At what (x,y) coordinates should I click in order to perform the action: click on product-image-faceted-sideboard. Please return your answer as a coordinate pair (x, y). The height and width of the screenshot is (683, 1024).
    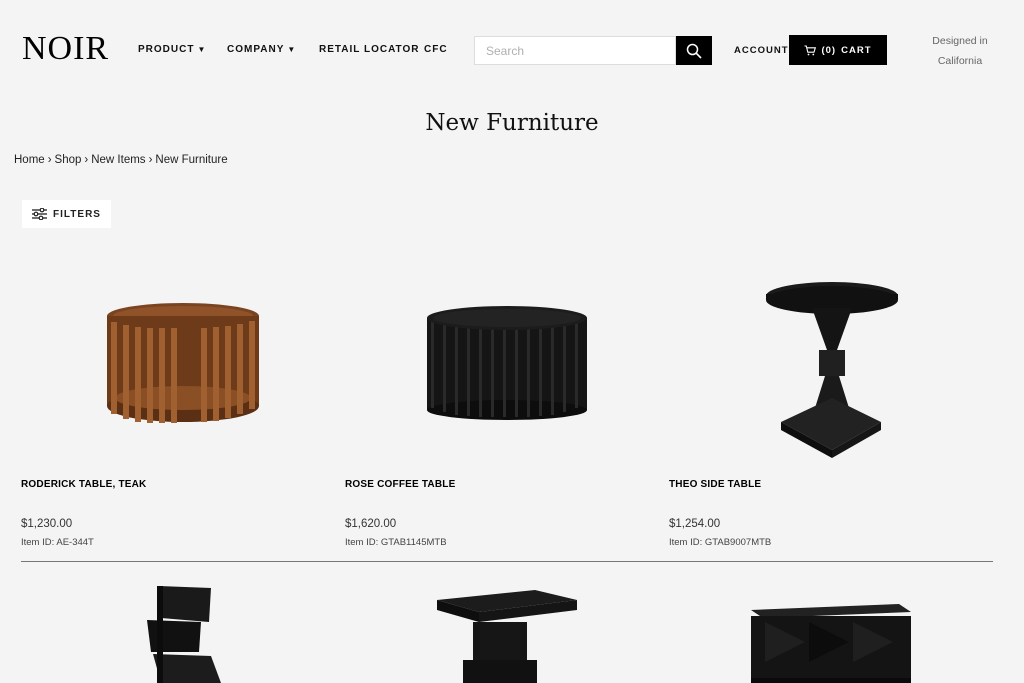
    Looking at the image, I should click on (831, 643).